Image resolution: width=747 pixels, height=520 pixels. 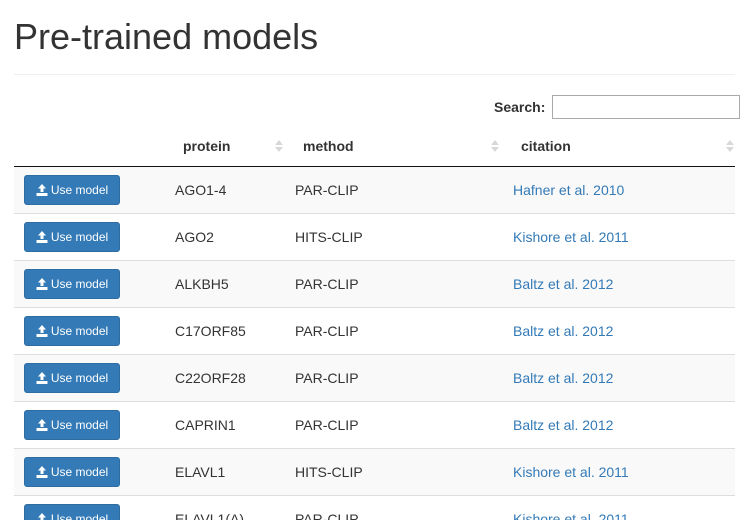 What do you see at coordinates (646, 107) in the screenshot?
I see `search-input` at bounding box center [646, 107].